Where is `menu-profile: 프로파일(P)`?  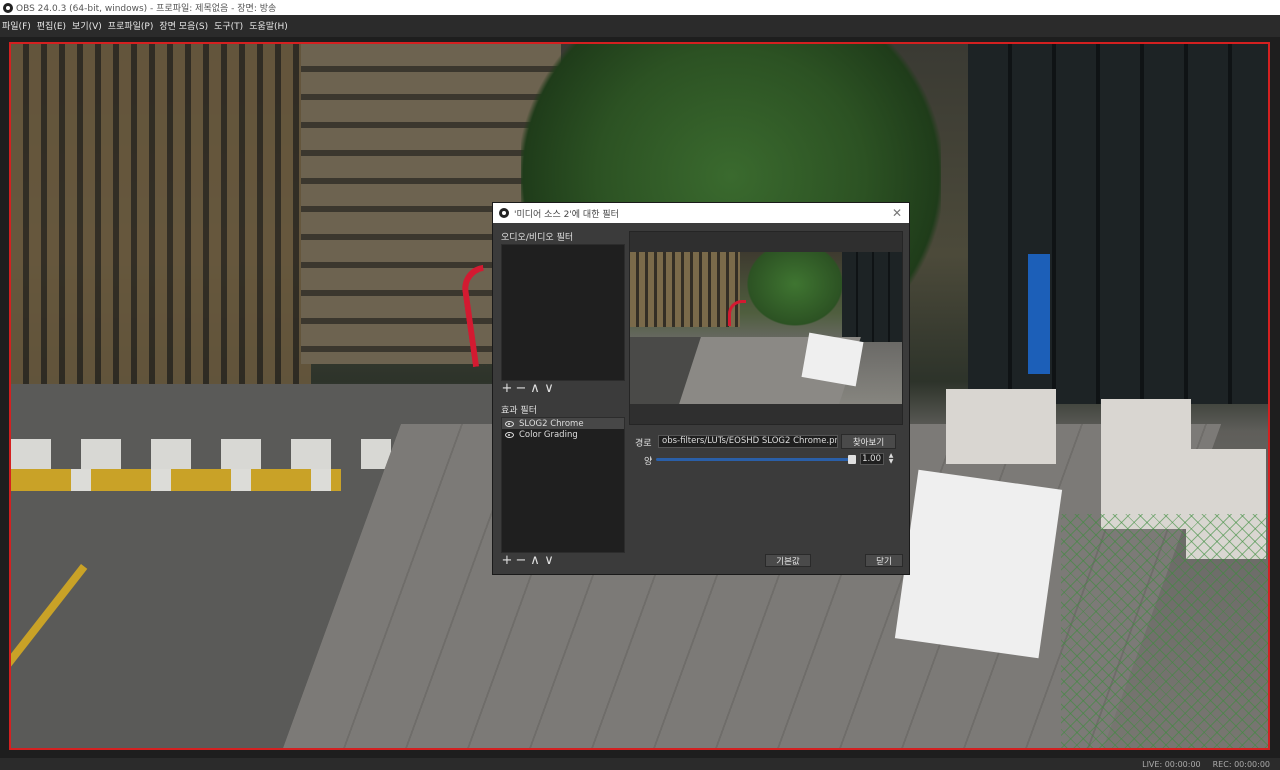 menu-profile: 프로파일(P) is located at coordinates (132, 25).